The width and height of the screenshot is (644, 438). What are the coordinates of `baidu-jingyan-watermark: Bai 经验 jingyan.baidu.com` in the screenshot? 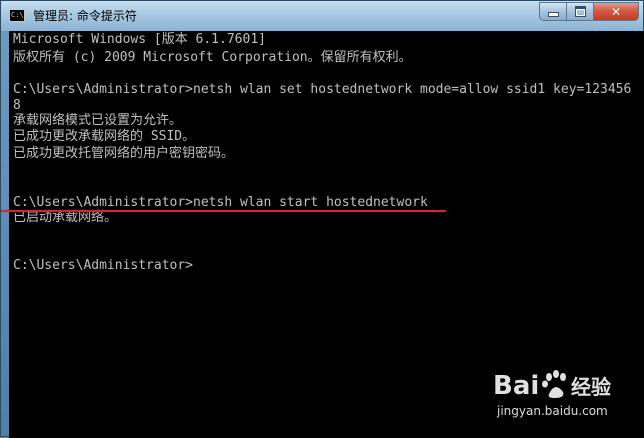 It's located at (563, 398).